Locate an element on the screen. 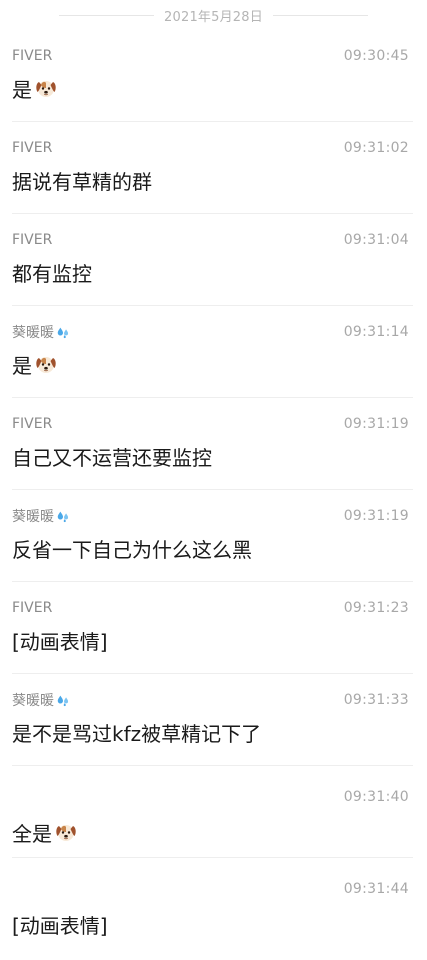  message-time: 09:31:33 is located at coordinates (376, 700).